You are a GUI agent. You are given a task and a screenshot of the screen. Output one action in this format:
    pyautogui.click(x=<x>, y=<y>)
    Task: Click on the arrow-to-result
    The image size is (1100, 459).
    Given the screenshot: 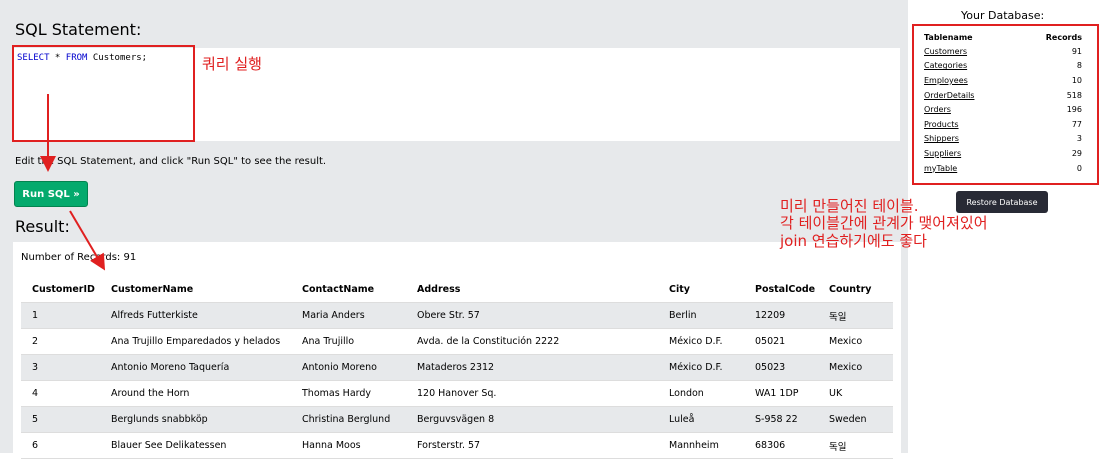 What is the action you would take?
    pyautogui.click(x=87, y=240)
    